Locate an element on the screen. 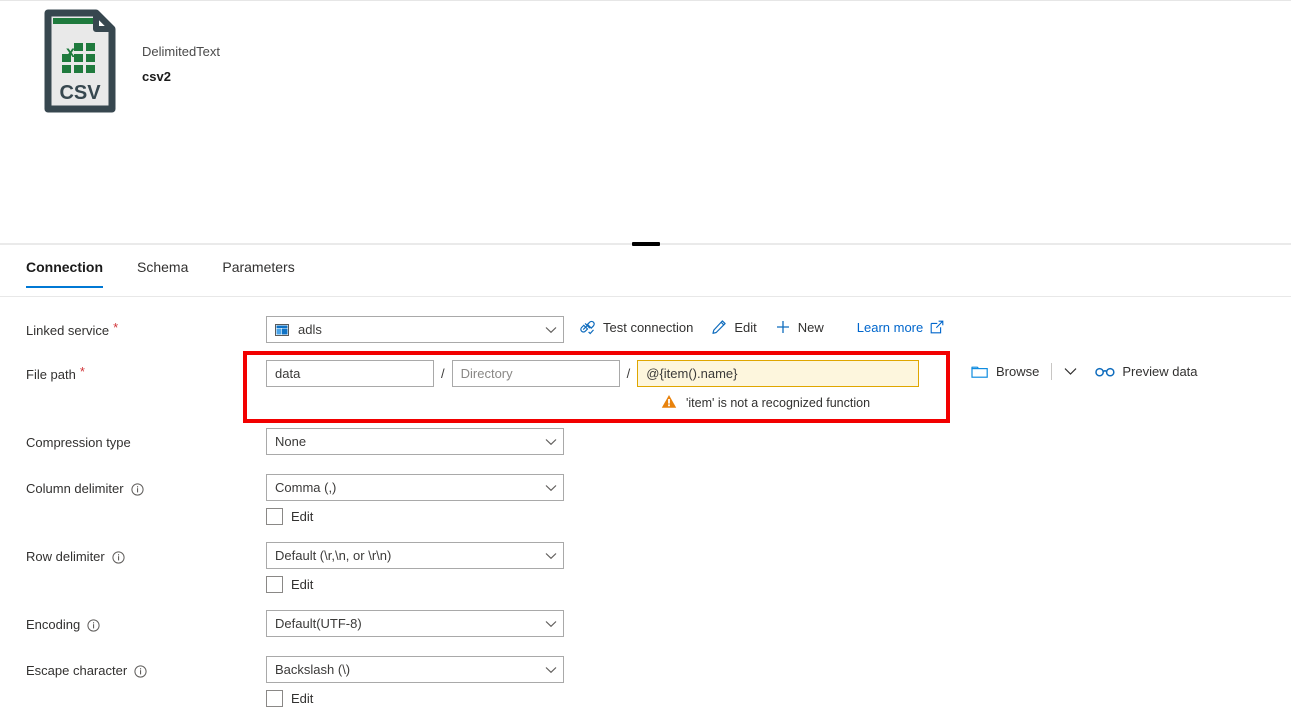  file-path-actions: Browse Preview data is located at coordinates (1093, 371).